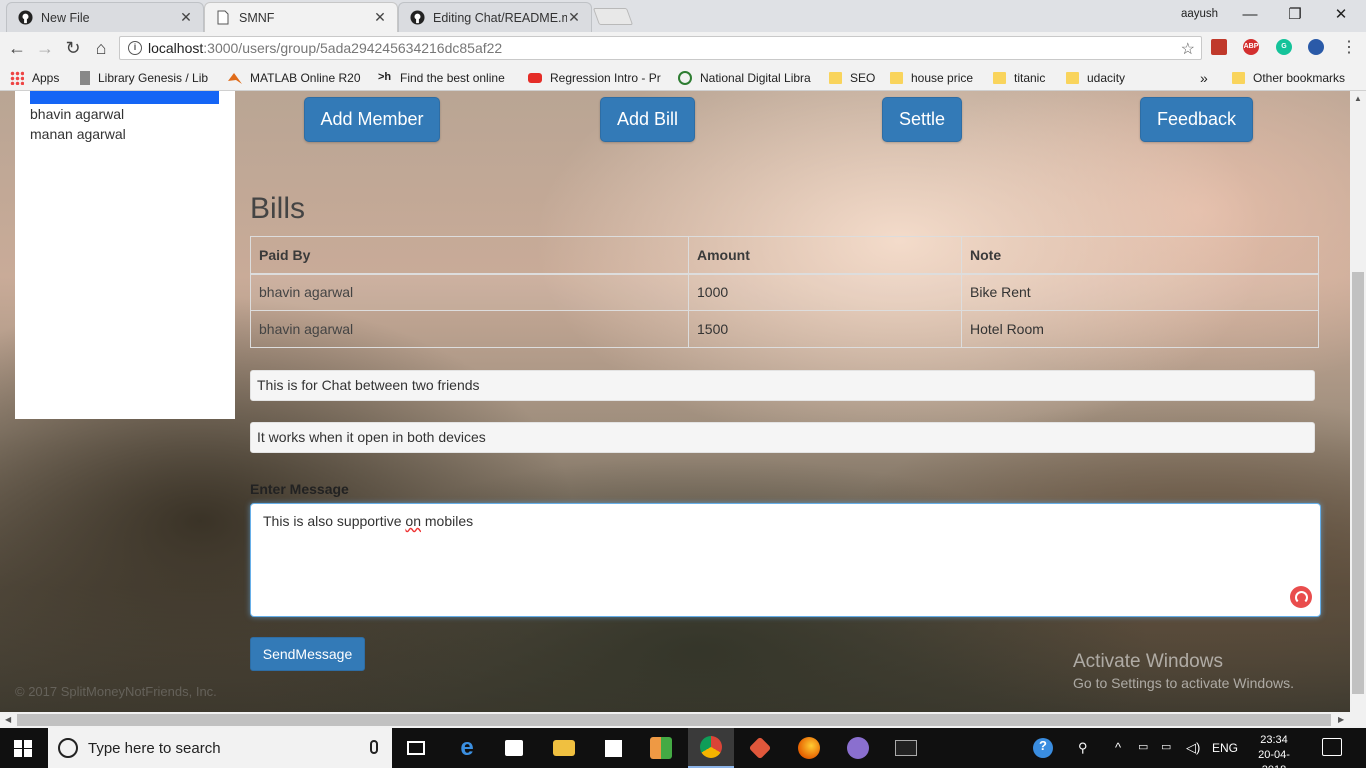 This screenshot has width=1366, height=768. Describe the element at coordinates (647, 119) in the screenshot. I see `add-bill-button: Add Bill` at that location.